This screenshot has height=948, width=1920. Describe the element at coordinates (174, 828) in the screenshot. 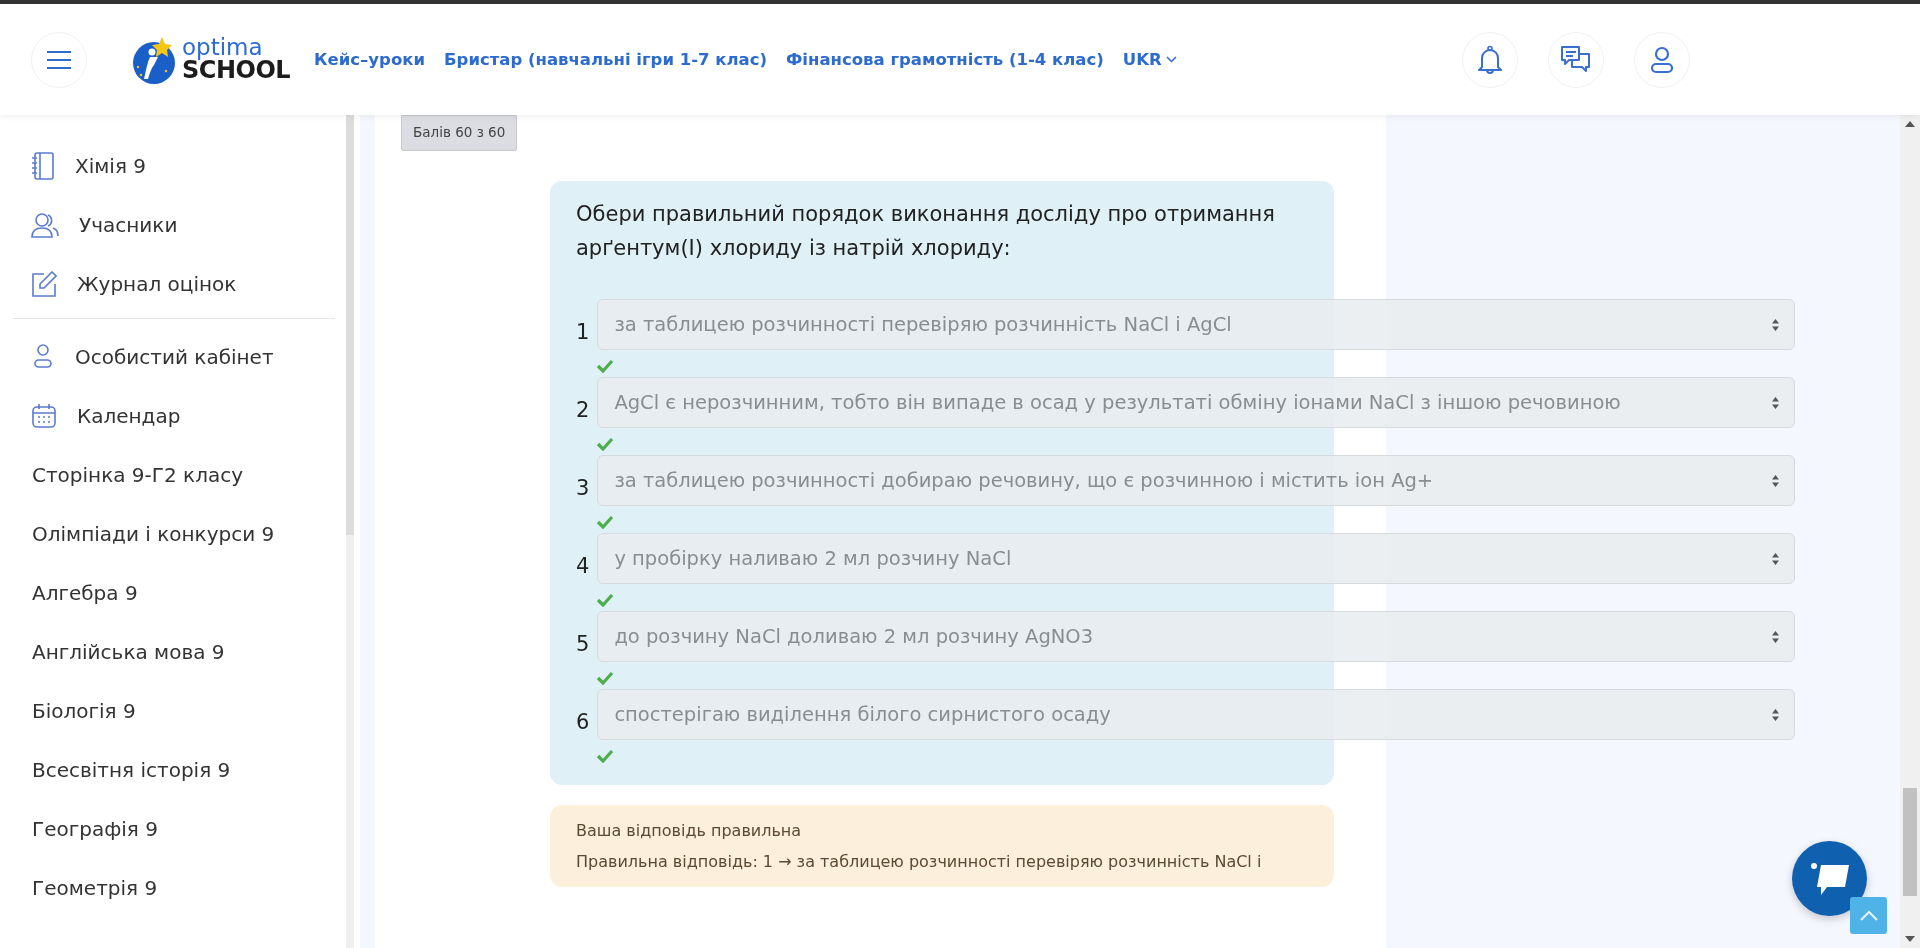

I see `sidebar-link: Географія 9` at that location.